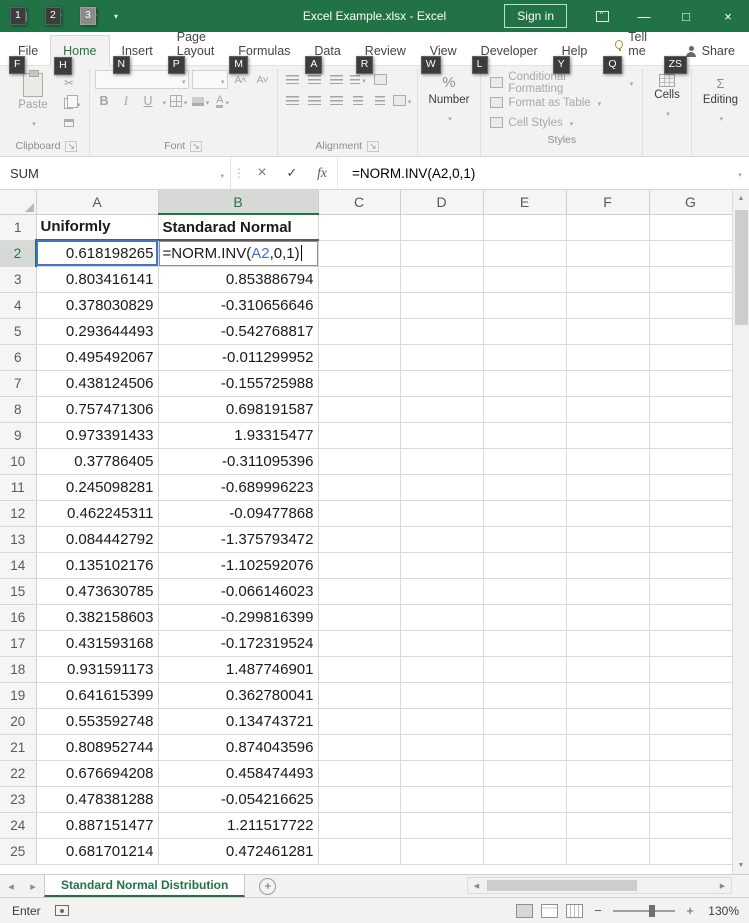 The image size is (749, 923). What do you see at coordinates (549, 910) in the screenshot?
I see `page-layout-view-button` at bounding box center [549, 910].